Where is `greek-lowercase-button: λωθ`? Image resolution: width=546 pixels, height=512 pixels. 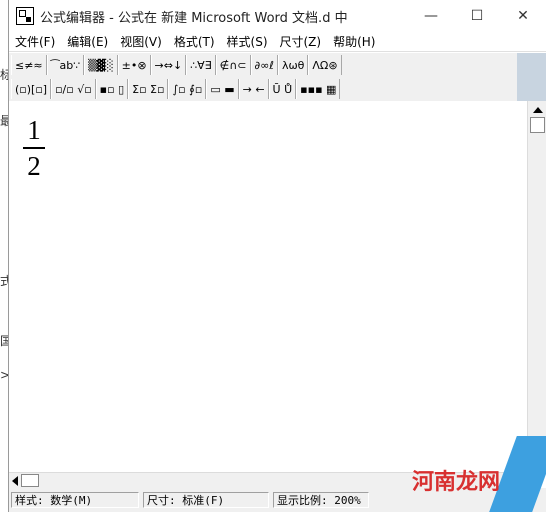
greek-lowercase-button: λωθ is located at coordinates (293, 65).